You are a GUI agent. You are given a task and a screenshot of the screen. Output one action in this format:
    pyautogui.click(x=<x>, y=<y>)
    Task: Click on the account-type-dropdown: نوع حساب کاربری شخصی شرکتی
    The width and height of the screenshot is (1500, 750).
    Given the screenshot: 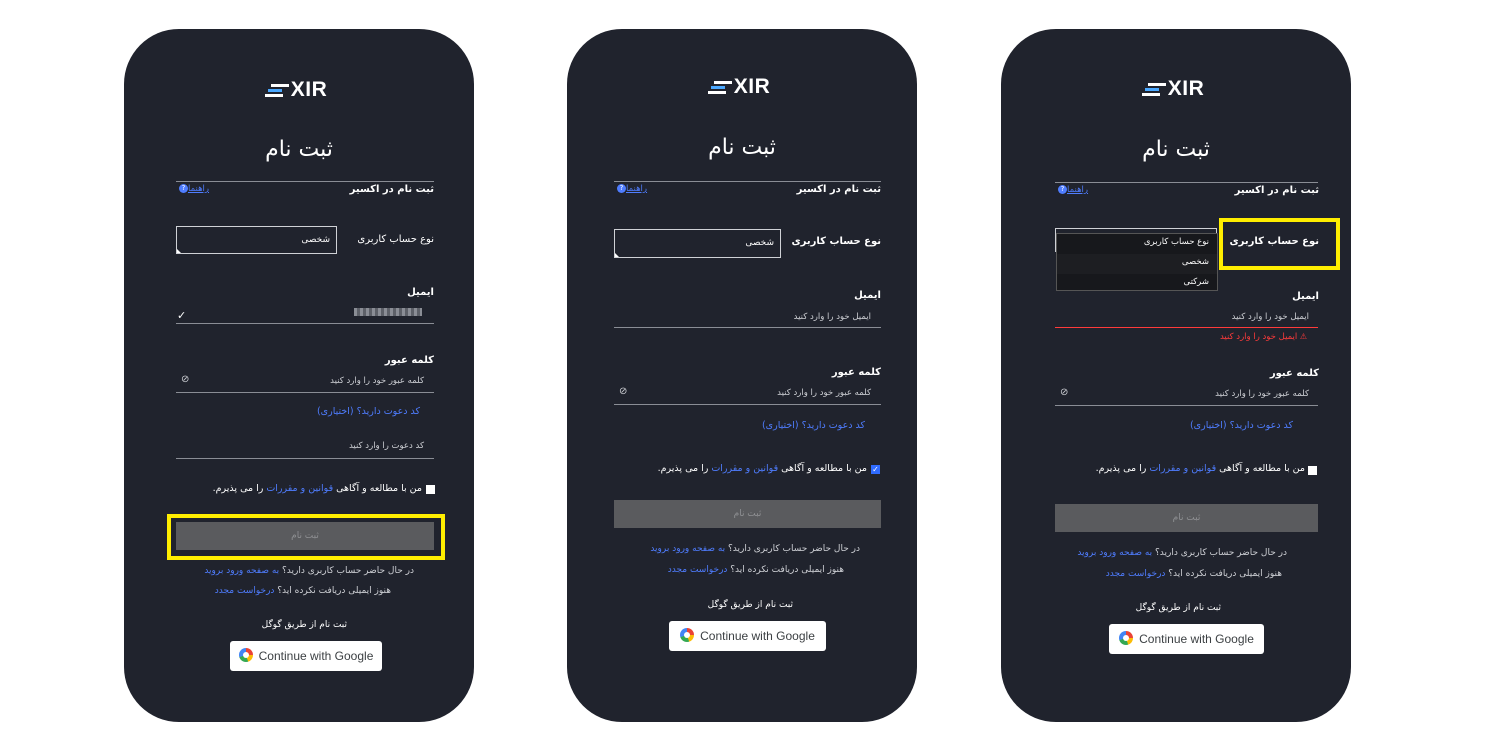 What is the action you would take?
    pyautogui.click(x=1137, y=262)
    